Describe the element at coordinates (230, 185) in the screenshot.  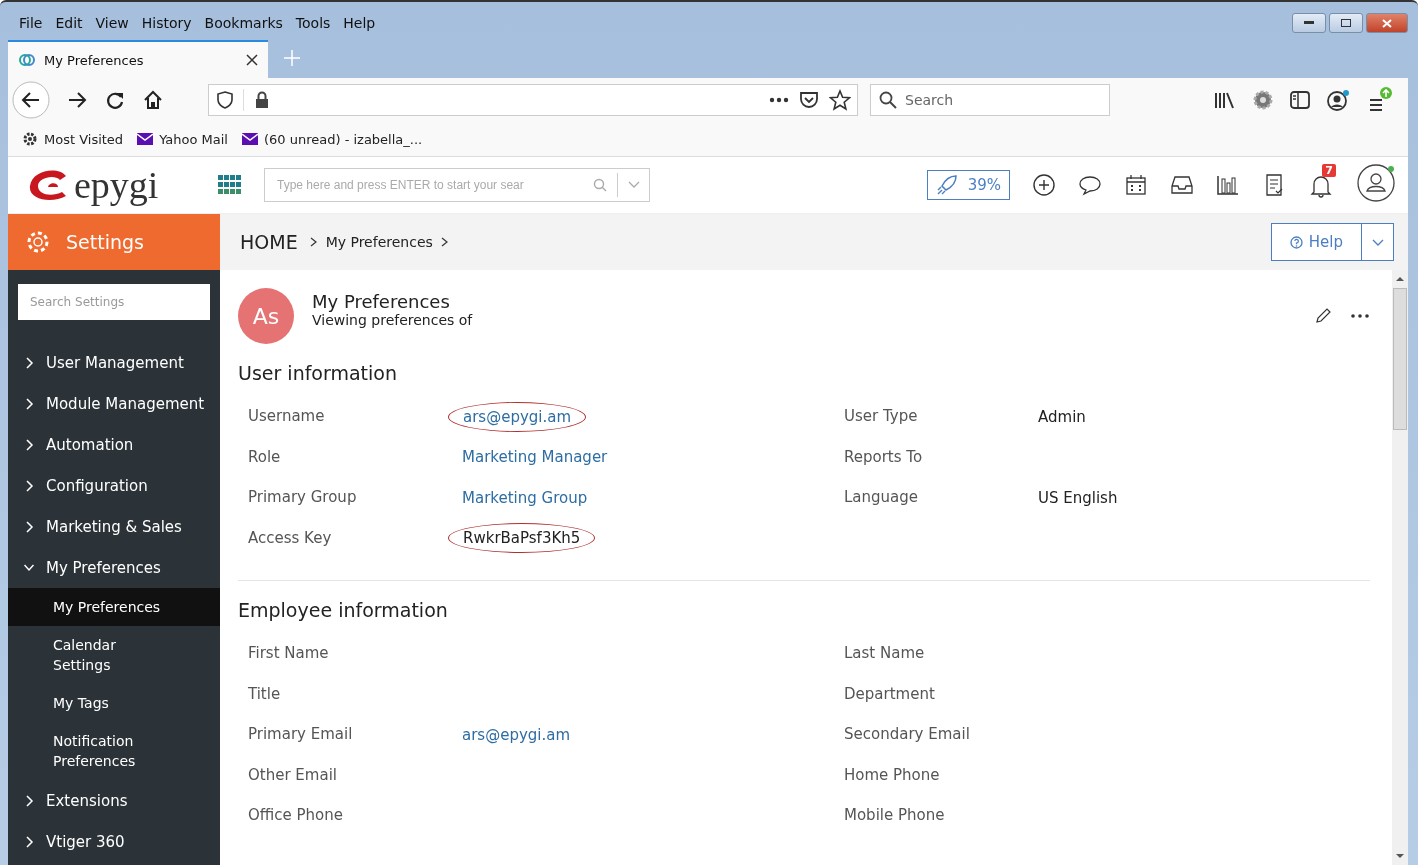
I see `app-grid-icon` at that location.